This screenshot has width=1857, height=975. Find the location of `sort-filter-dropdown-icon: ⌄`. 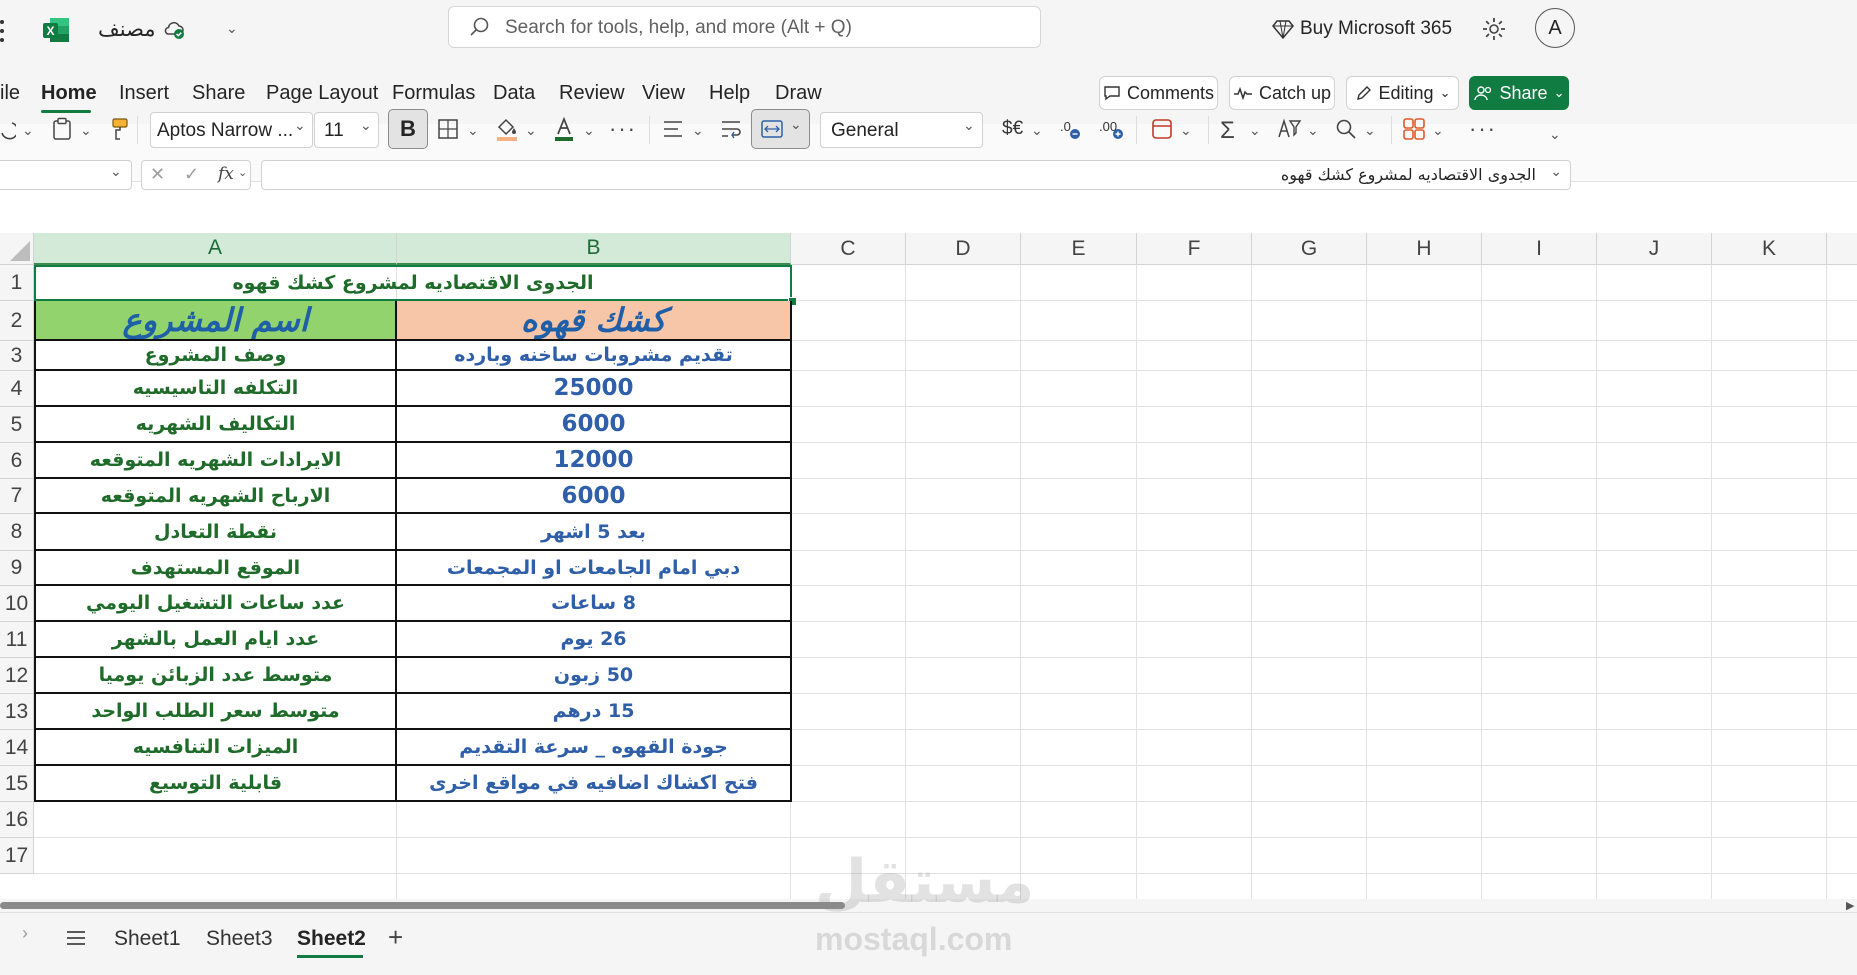

sort-filter-dropdown-icon: ⌄ is located at coordinates (1313, 130).